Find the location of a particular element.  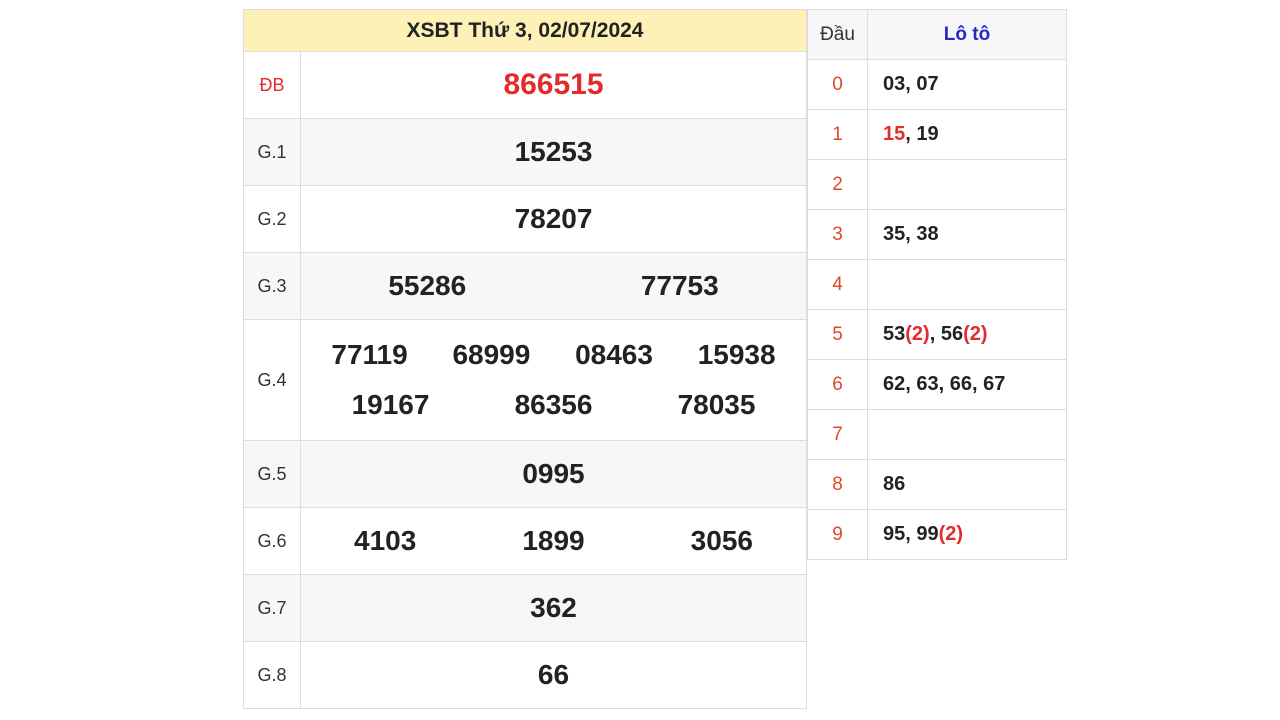

prize-label: G.2 is located at coordinates (272, 219).